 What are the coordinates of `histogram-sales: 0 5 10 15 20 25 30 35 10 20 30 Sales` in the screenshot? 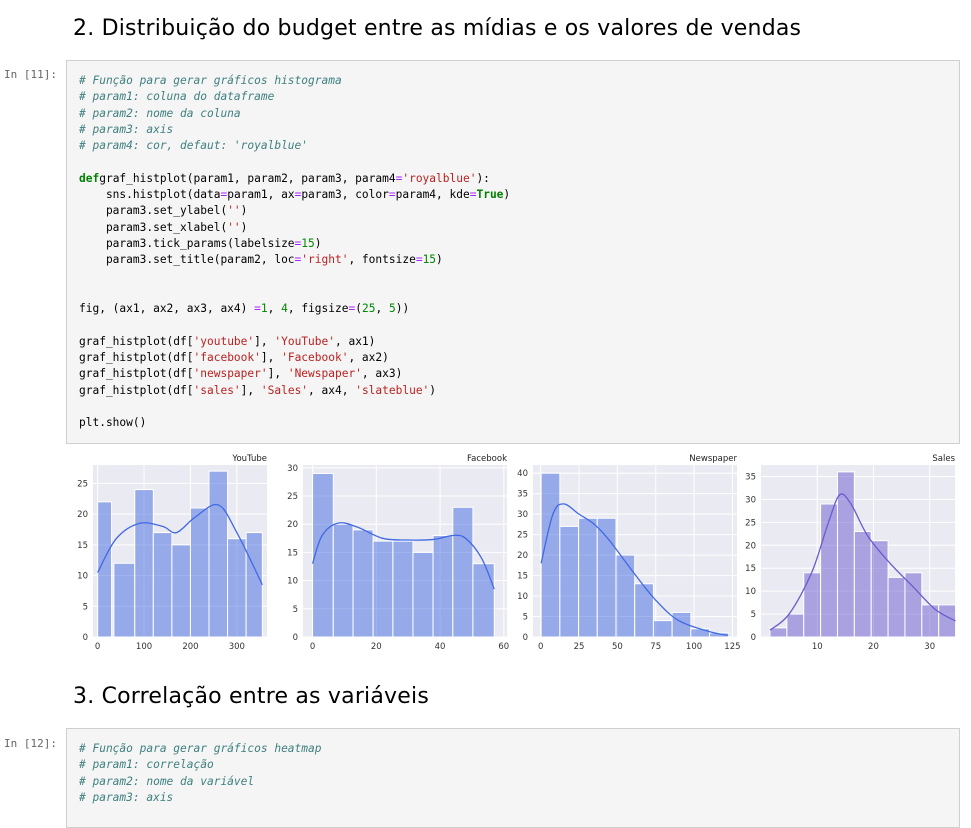 It's located at (851, 553).